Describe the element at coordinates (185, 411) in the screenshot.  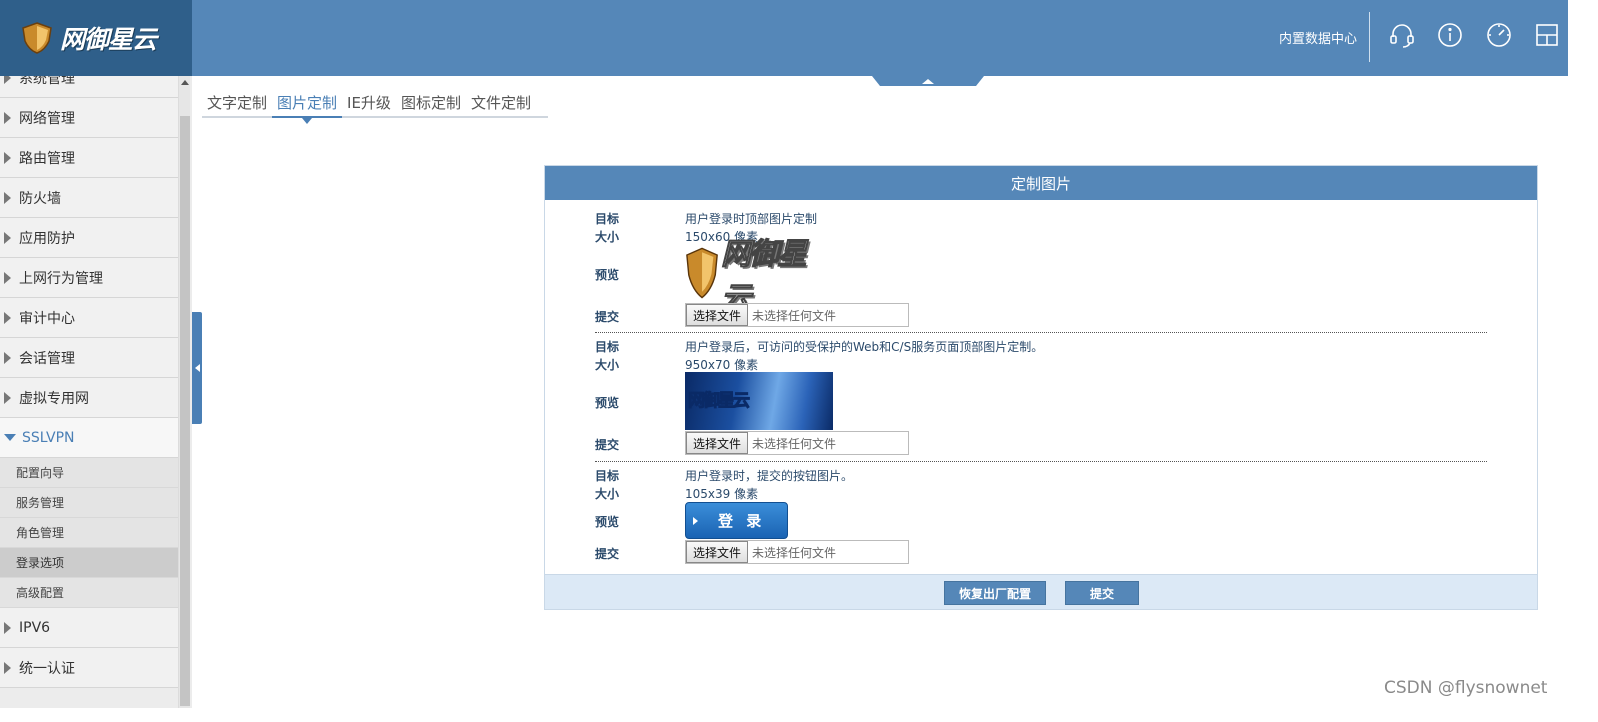
I see `scroll-thumb` at that location.